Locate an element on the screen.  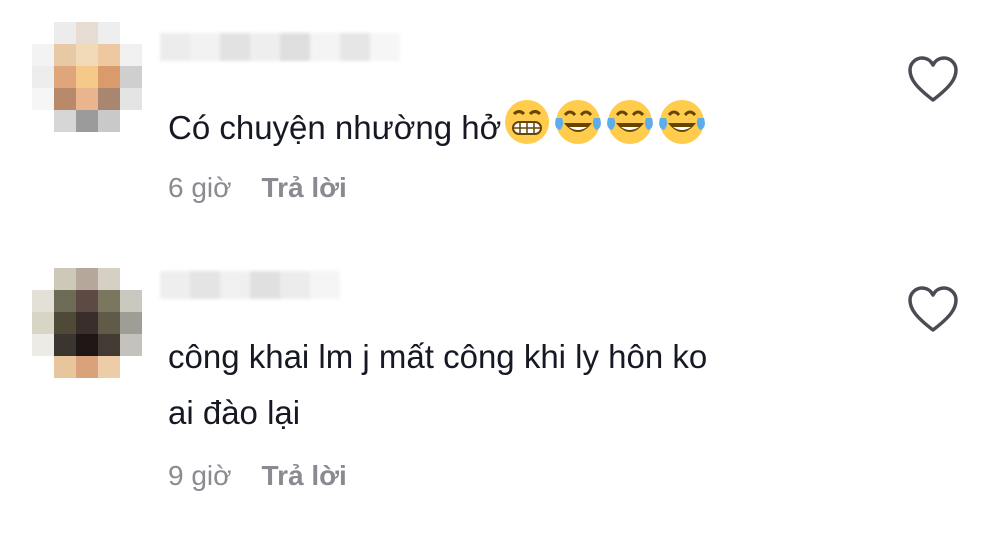
comment-text: Có chuyện nhường hở is located at coordinates (437, 130).